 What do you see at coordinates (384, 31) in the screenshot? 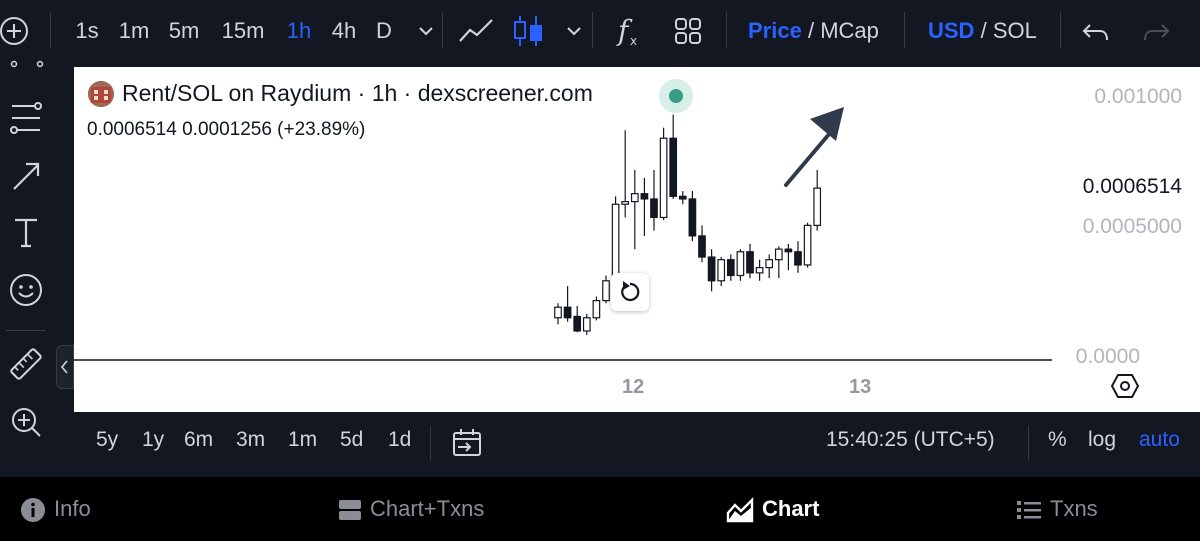
I see `interval-d: D` at bounding box center [384, 31].